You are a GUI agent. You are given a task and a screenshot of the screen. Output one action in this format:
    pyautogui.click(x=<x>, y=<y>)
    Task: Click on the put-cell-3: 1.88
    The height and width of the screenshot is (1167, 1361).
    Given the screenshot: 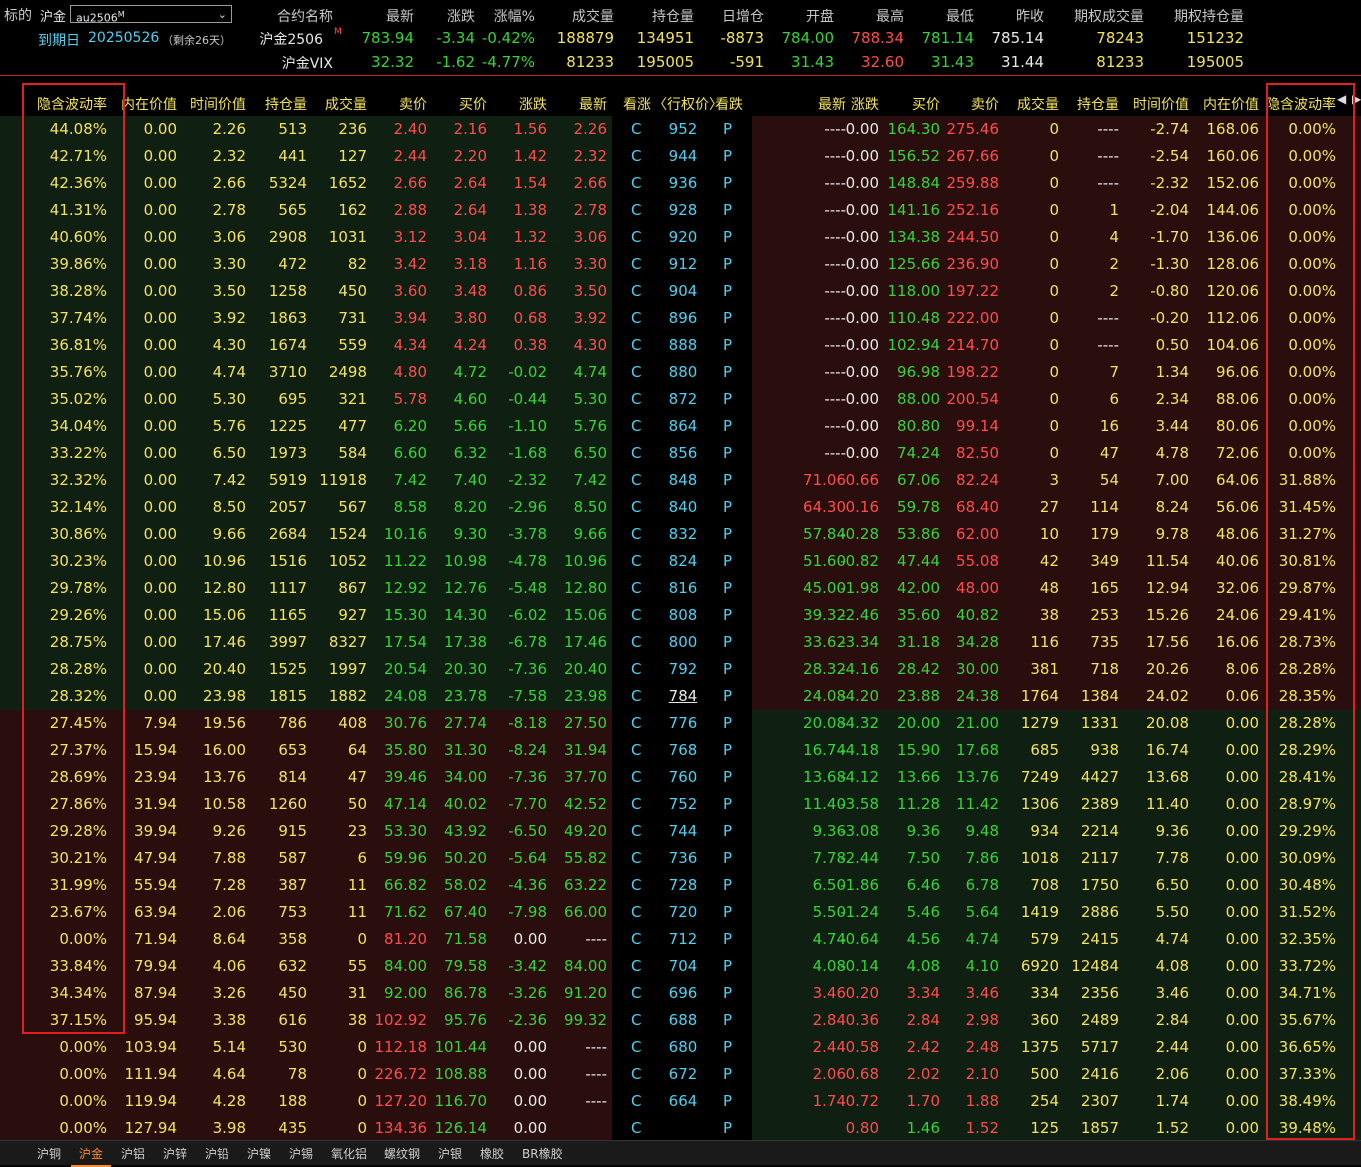 What is the action you would take?
    pyautogui.click(x=982, y=1101)
    